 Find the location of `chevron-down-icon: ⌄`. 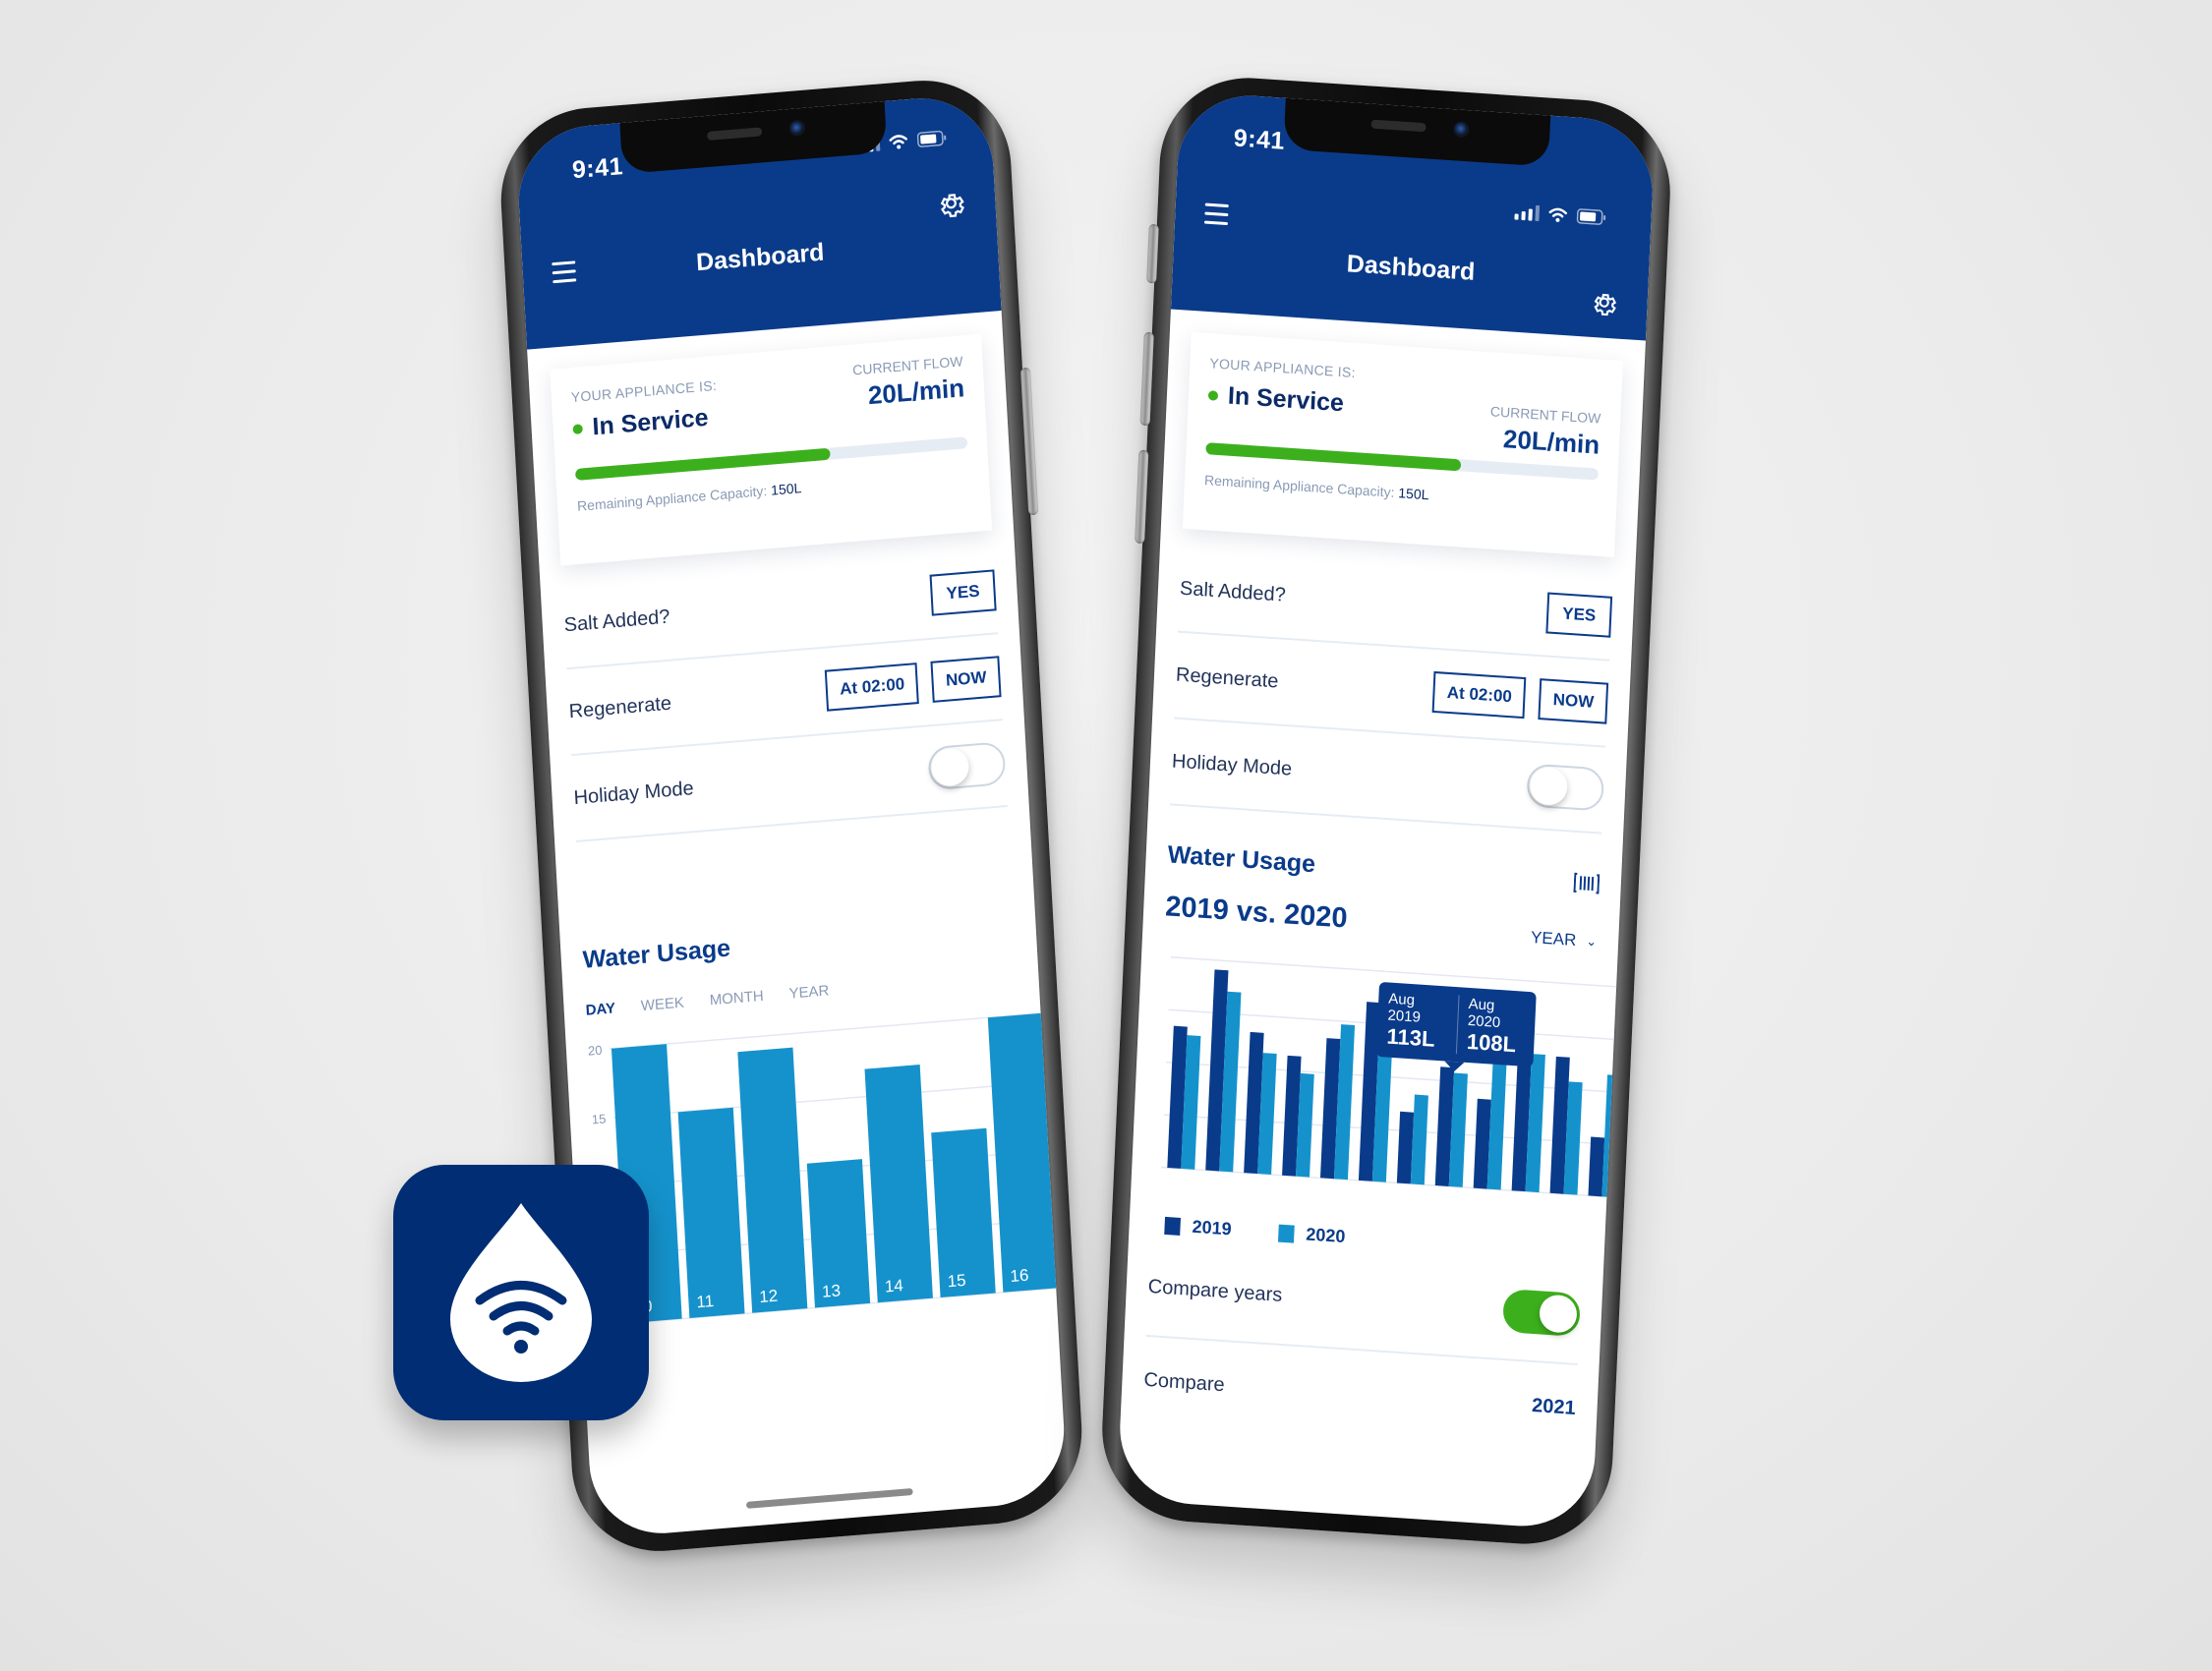

chevron-down-icon: ⌄ is located at coordinates (1592, 941).